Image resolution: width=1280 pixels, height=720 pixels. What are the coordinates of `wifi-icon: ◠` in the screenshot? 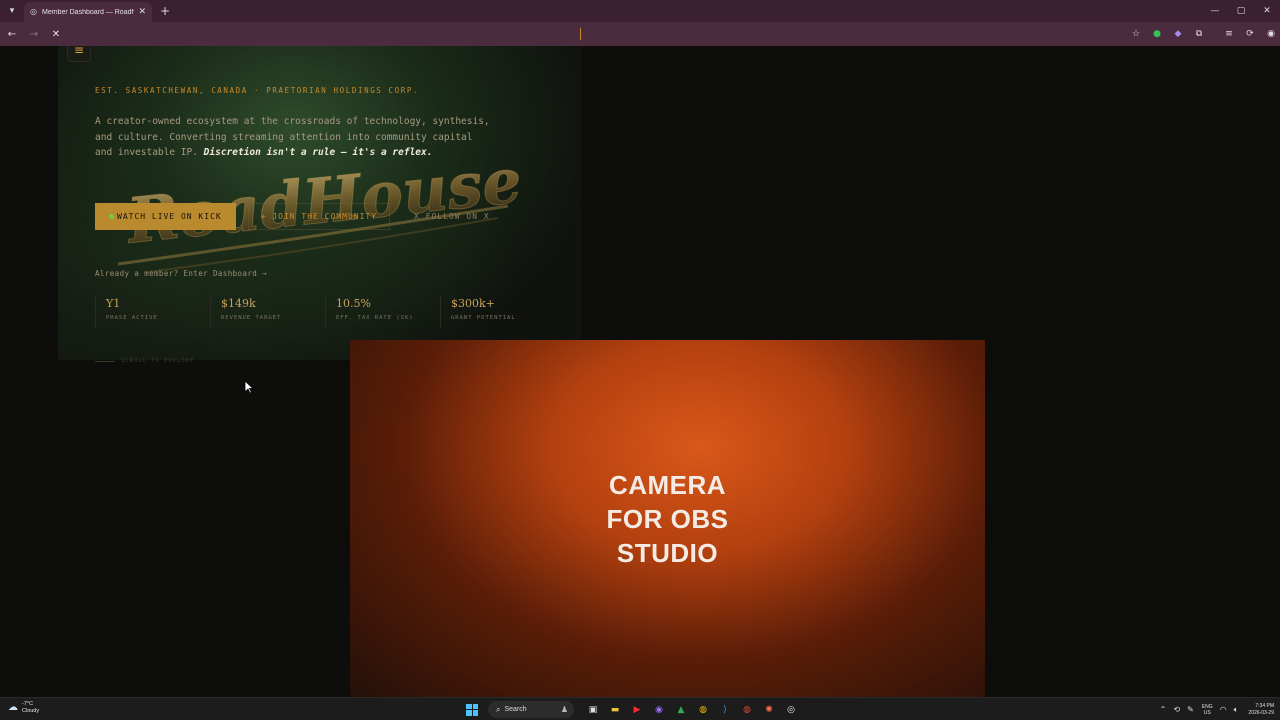 It's located at (1223, 709).